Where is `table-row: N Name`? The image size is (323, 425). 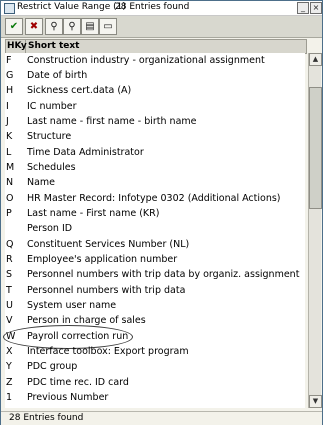
table-row: N Name is located at coordinates (155, 182).